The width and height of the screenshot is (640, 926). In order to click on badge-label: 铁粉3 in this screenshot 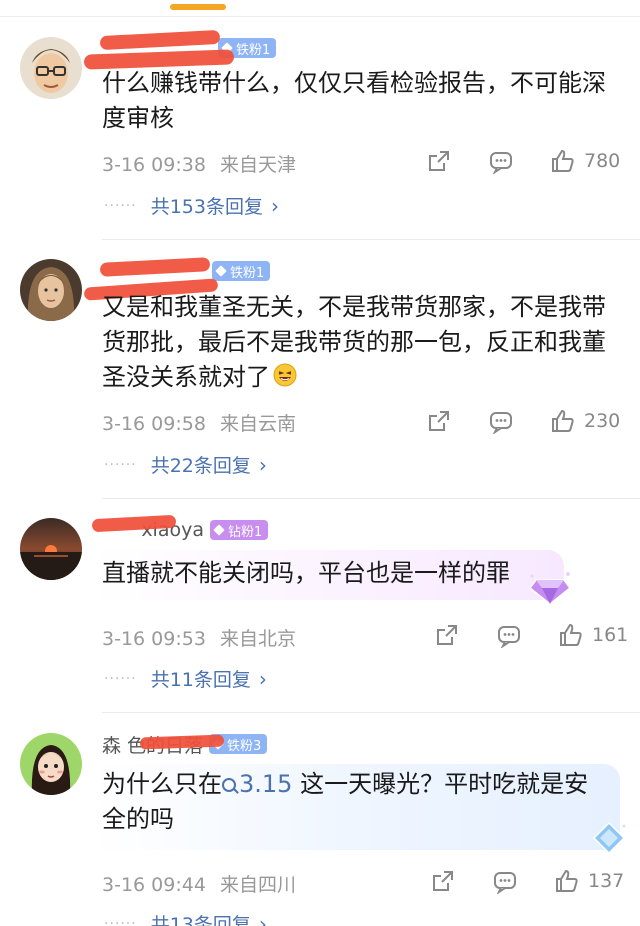, I will do `click(244, 746)`.